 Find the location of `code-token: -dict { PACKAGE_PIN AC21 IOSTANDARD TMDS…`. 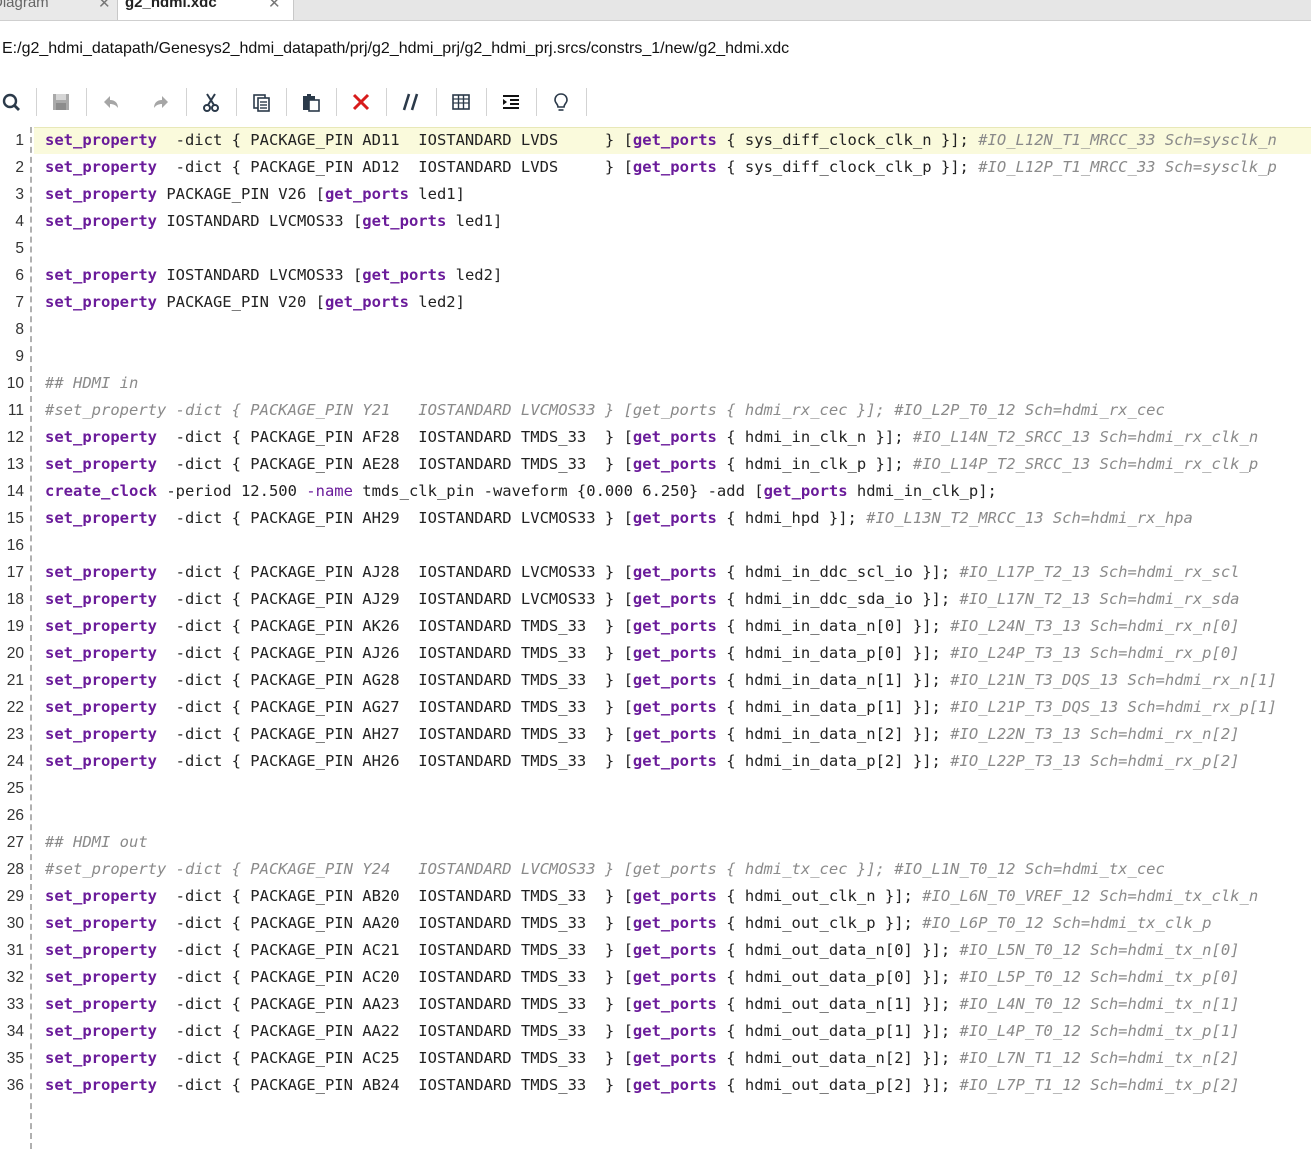

code-token: -dict { PACKAGE_PIN AC21 IOSTANDARD TMDS… is located at coordinates (394, 950).